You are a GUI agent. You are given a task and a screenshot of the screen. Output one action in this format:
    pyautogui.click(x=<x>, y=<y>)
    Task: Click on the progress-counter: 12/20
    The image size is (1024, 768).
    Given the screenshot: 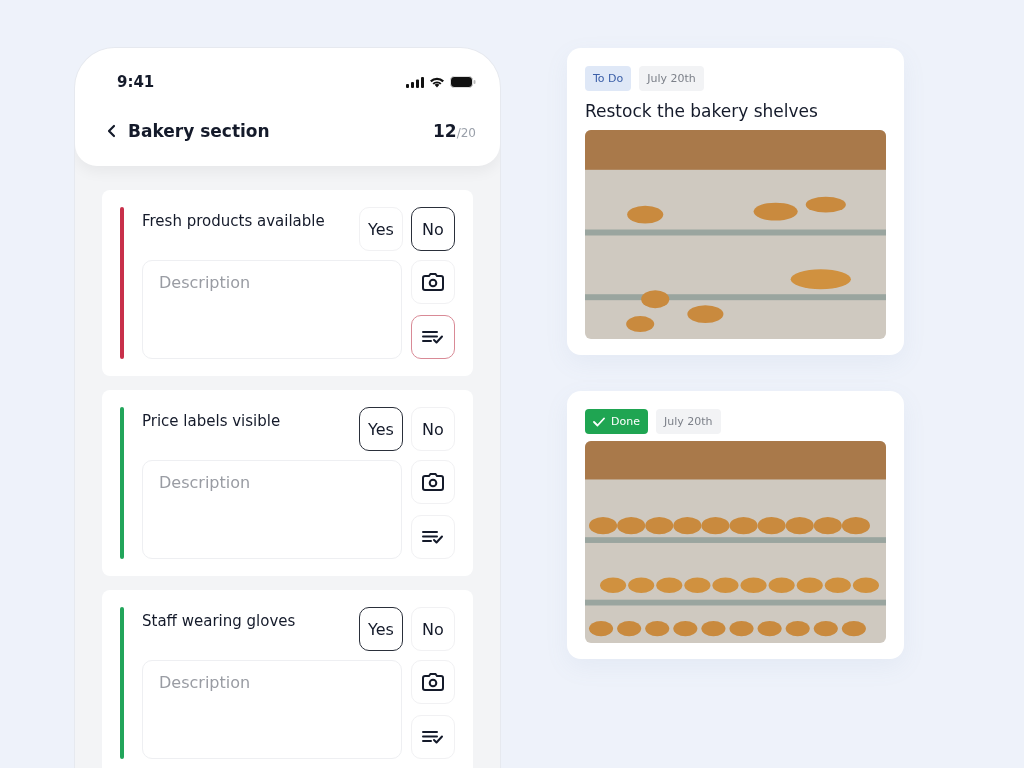 What is the action you would take?
    pyautogui.click(x=454, y=131)
    